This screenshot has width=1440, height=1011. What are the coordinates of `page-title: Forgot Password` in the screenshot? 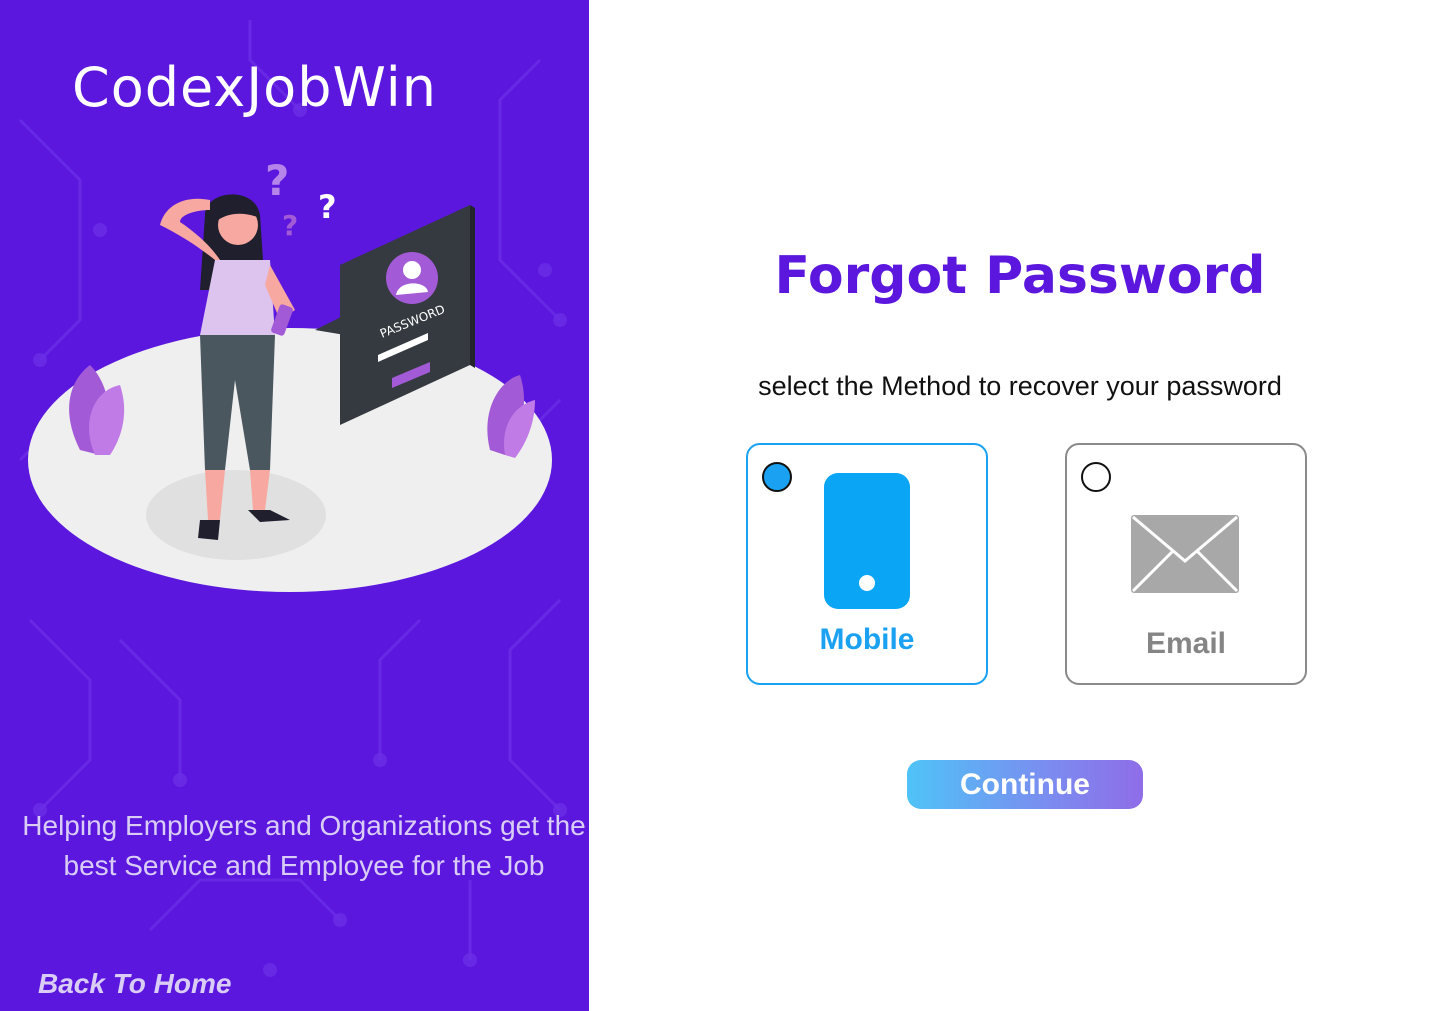 It's located at (1020, 276).